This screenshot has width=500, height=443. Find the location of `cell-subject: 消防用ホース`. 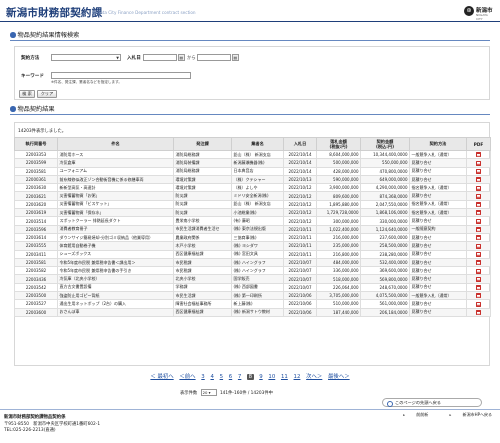

cell-subject: 消防用ホース is located at coordinates (115, 154).